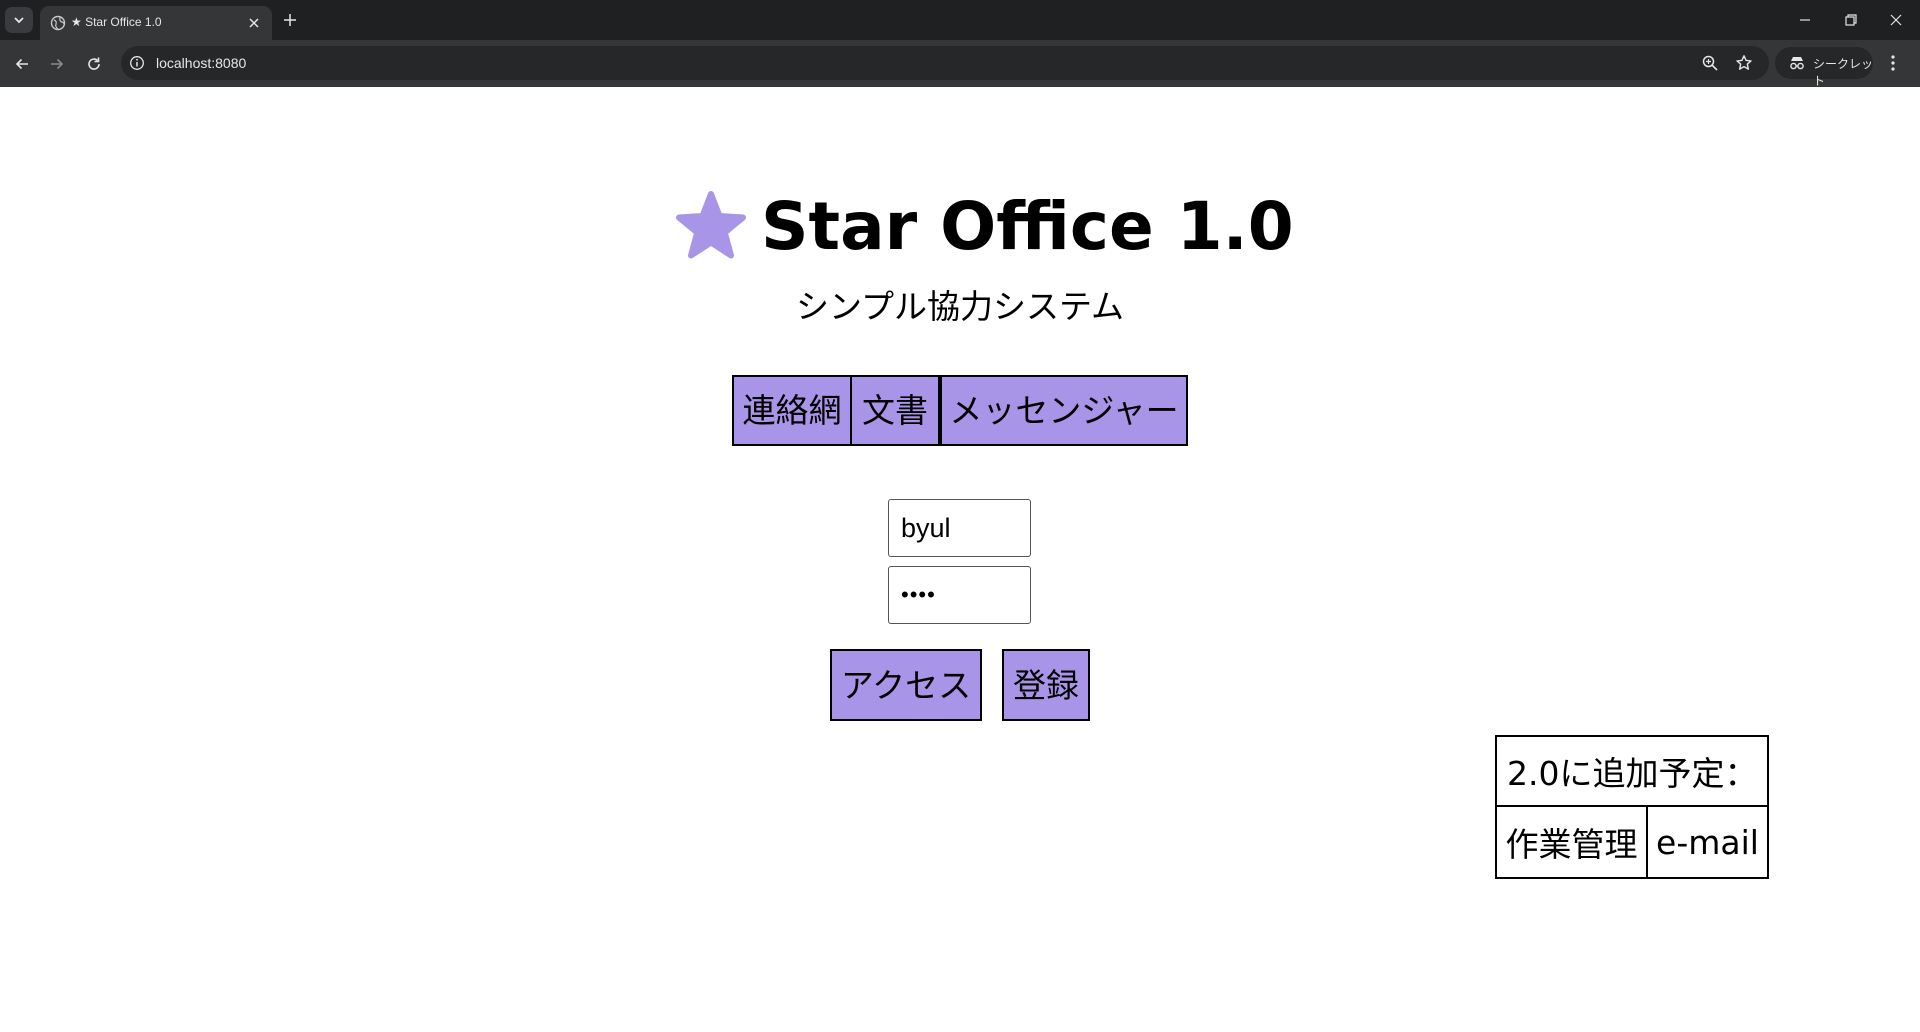 The image size is (1920, 1032). I want to click on incognito-label: シークレット, so click(1843, 72).